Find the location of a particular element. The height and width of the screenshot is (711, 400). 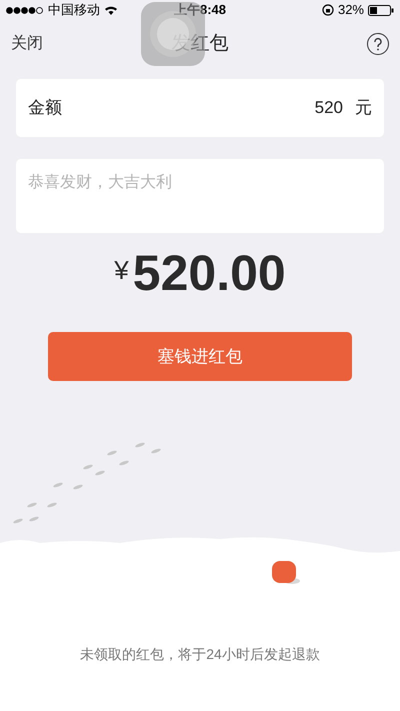

currency-symbol: ¥ is located at coordinates (121, 270).